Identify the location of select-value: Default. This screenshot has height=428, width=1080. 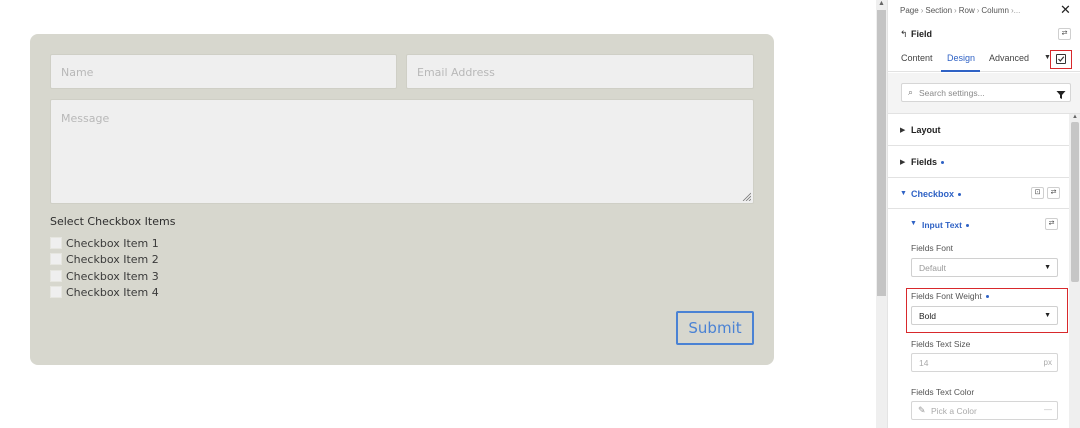
(932, 268).